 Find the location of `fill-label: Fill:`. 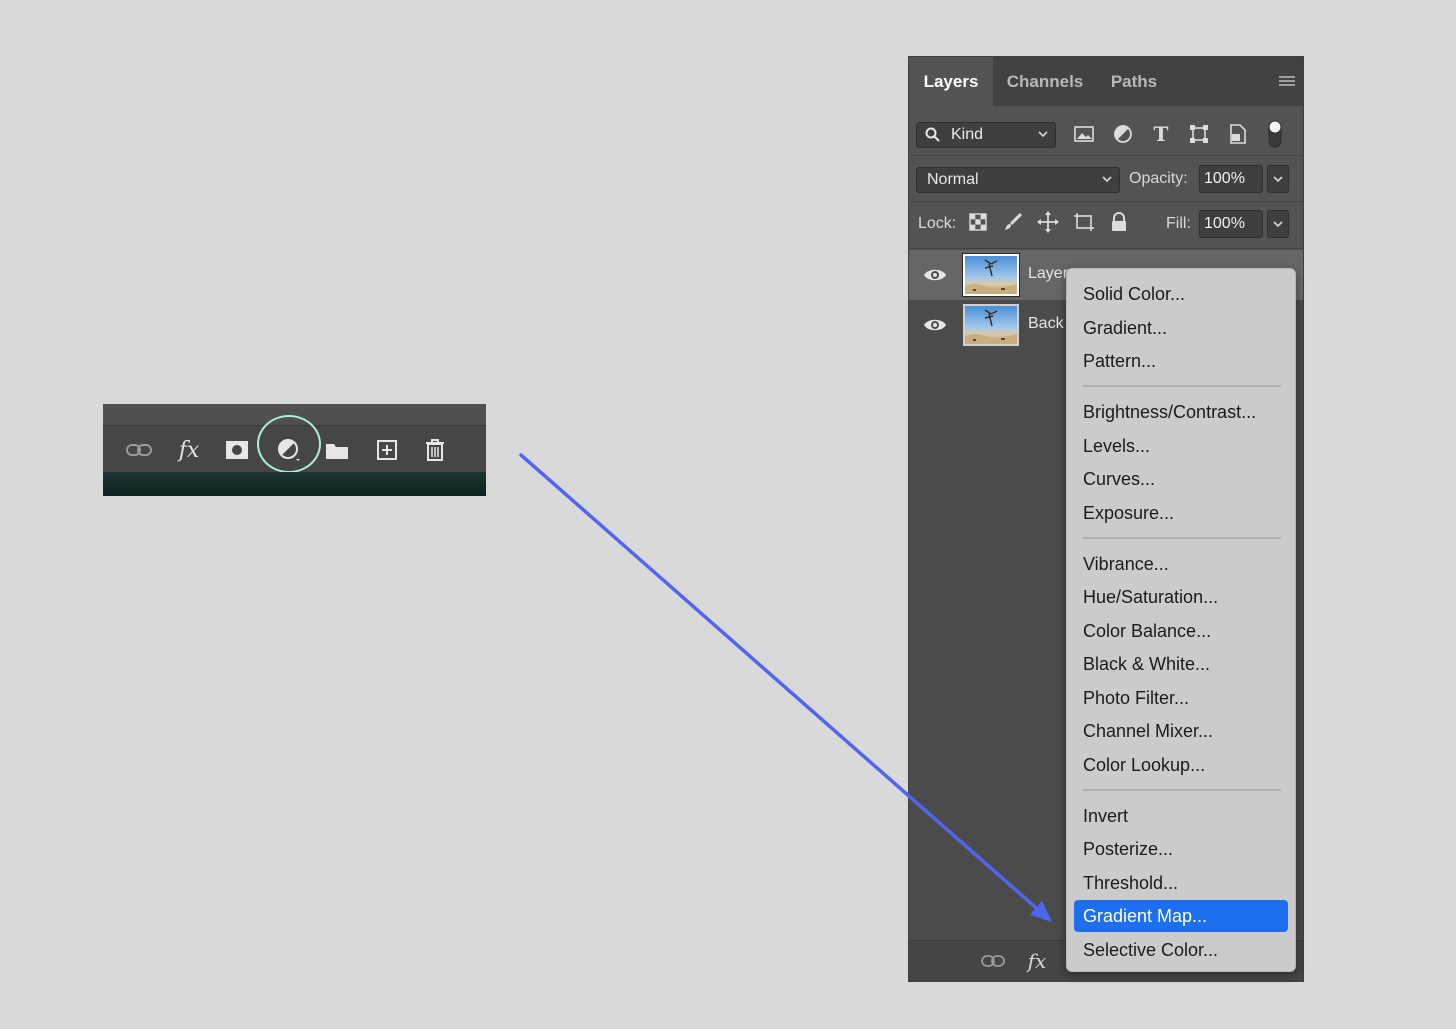

fill-label: Fill: is located at coordinates (1178, 223).